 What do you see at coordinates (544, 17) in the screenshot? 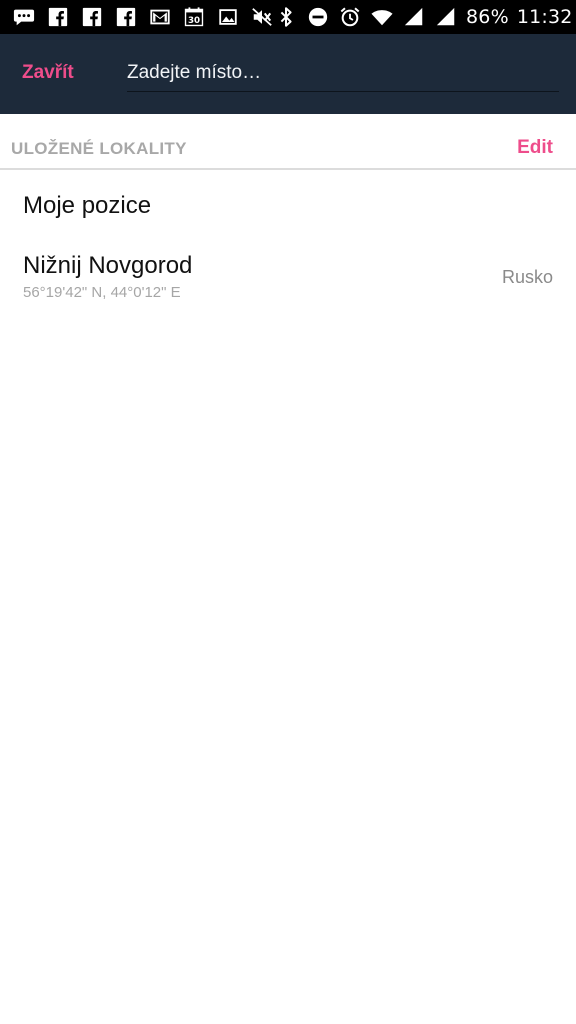
I see `clock: 11:32` at bounding box center [544, 17].